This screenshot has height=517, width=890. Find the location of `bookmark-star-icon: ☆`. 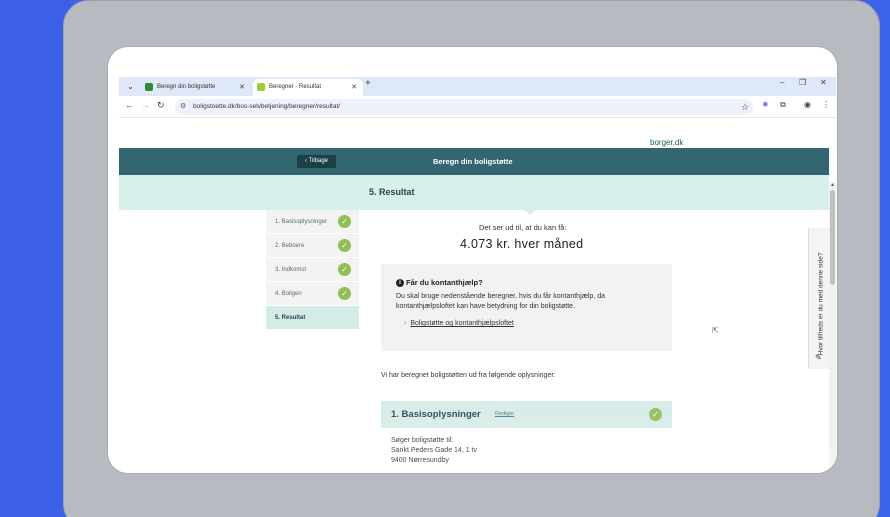

bookmark-star-icon: ☆ is located at coordinates (745, 107).